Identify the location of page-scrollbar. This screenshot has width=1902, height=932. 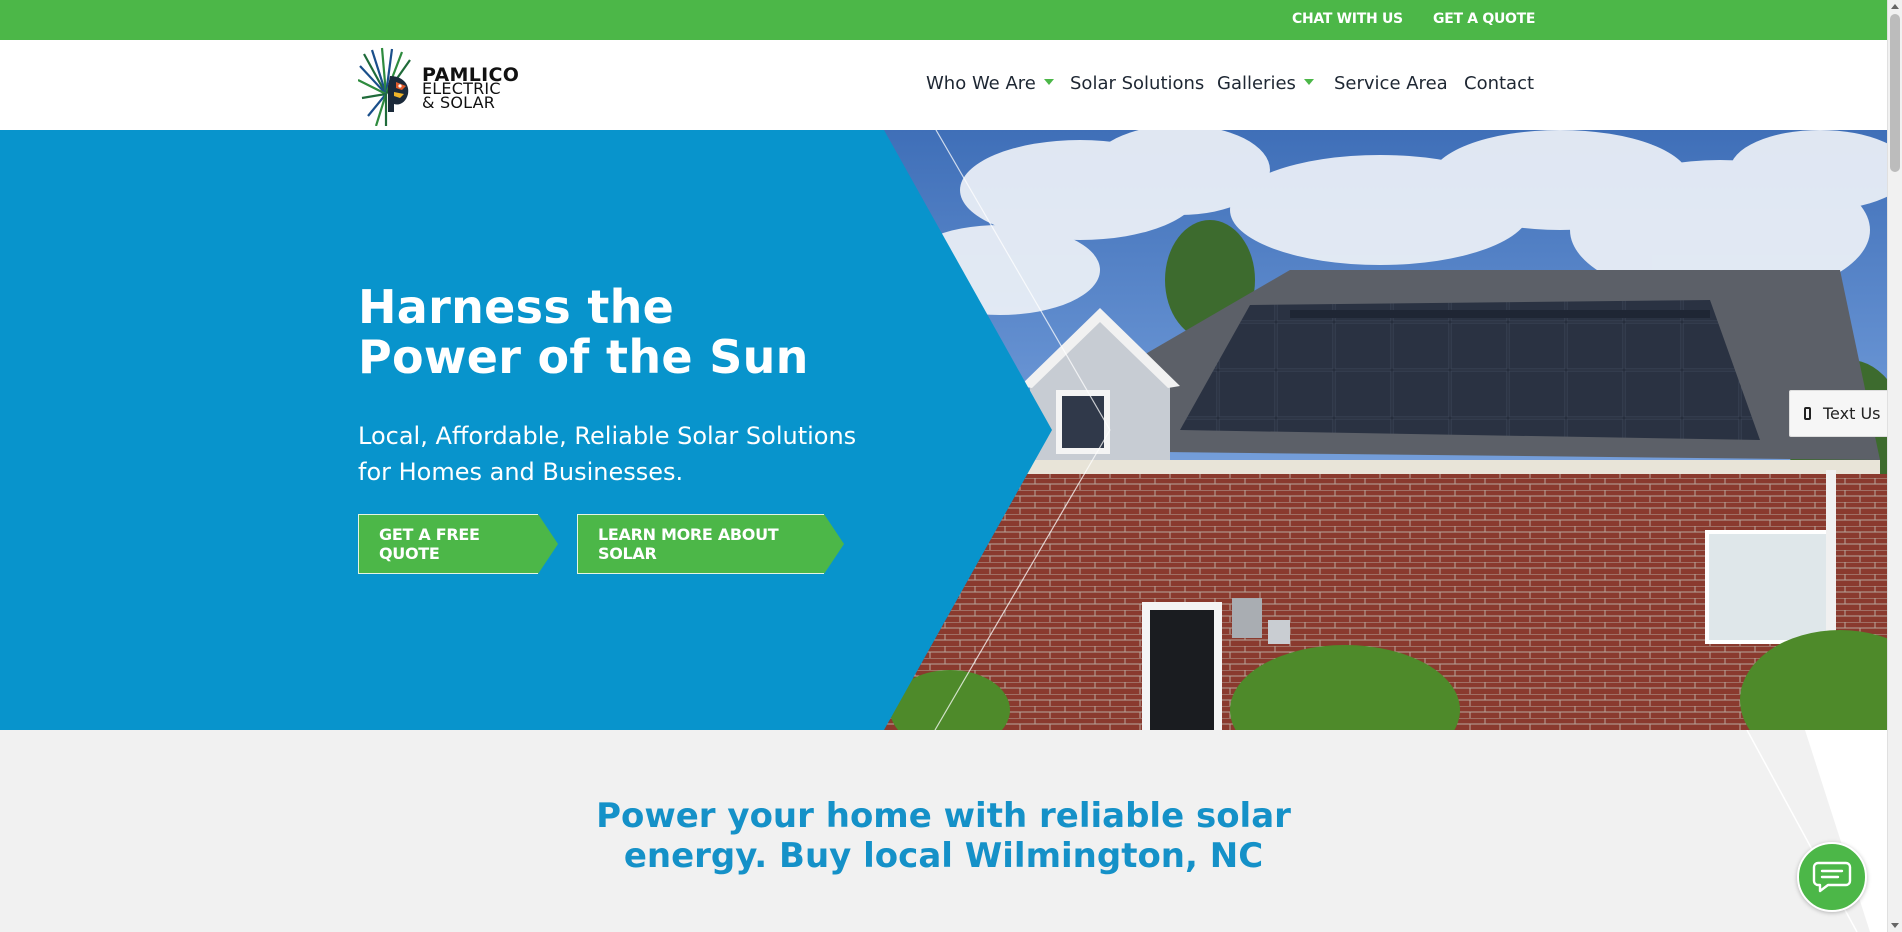
(1894, 466).